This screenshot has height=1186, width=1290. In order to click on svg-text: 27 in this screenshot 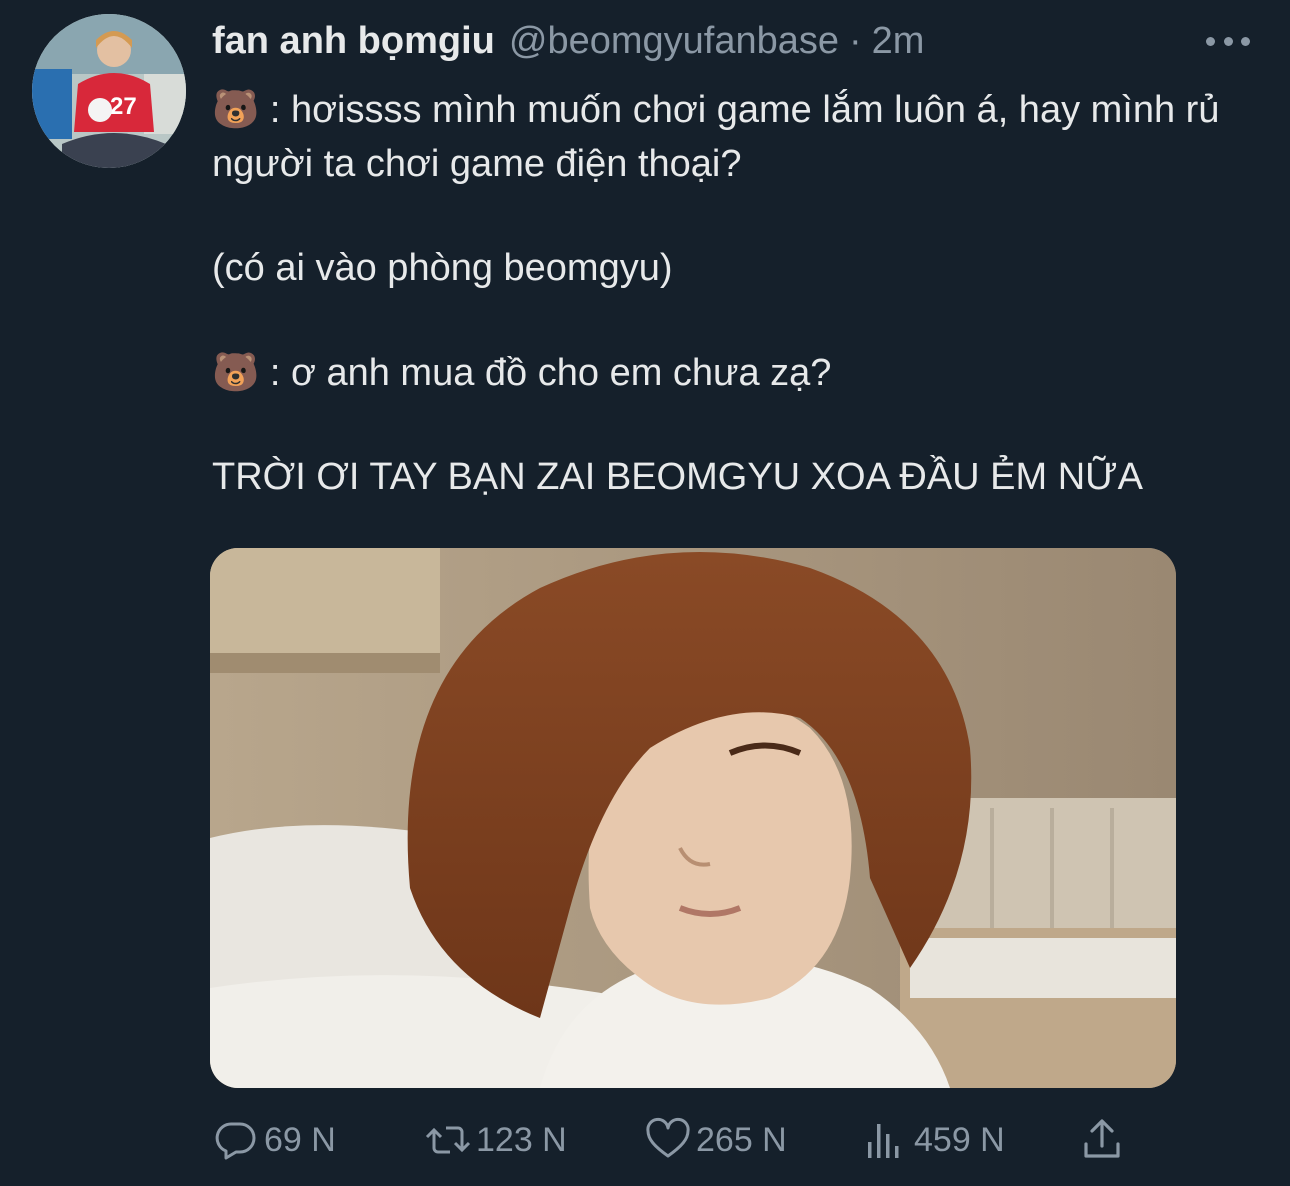, I will do `click(123, 106)`.